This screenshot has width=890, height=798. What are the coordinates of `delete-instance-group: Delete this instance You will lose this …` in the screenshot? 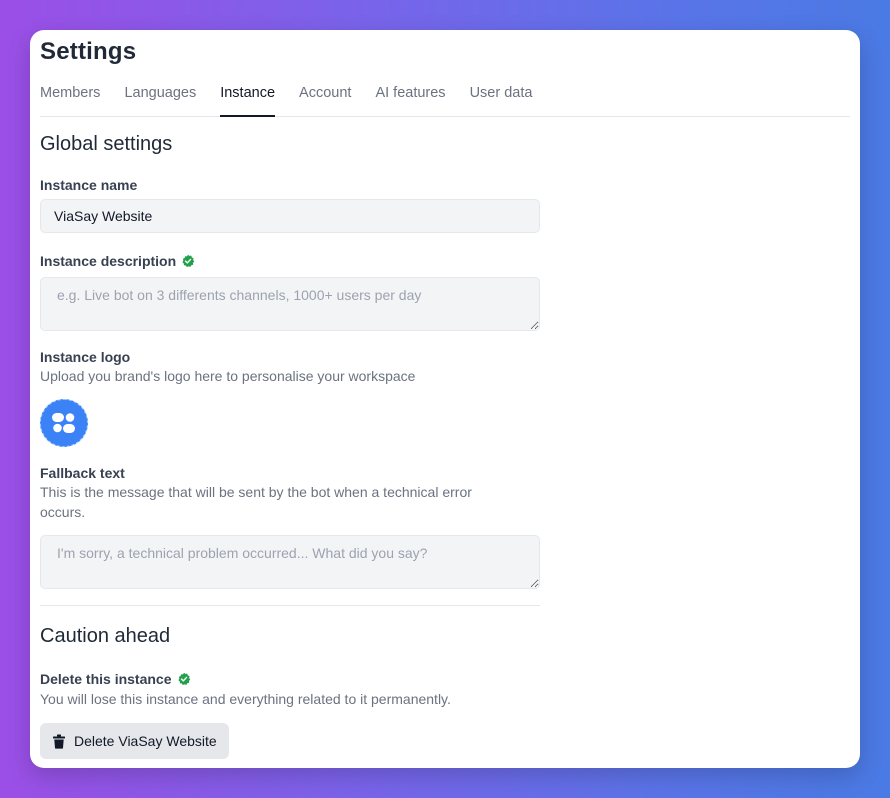 It's located at (290, 690).